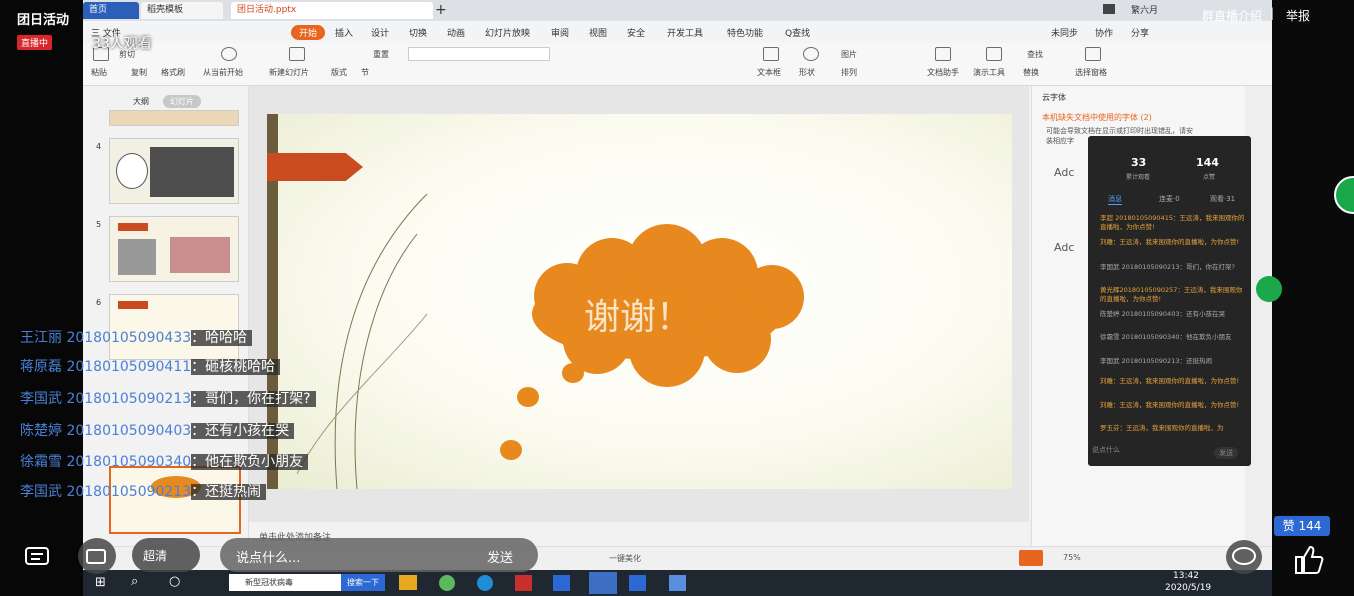 Image resolution: width=1354 pixels, height=596 pixels. What do you see at coordinates (485, 583) in the screenshot?
I see `edge-icon` at bounding box center [485, 583].